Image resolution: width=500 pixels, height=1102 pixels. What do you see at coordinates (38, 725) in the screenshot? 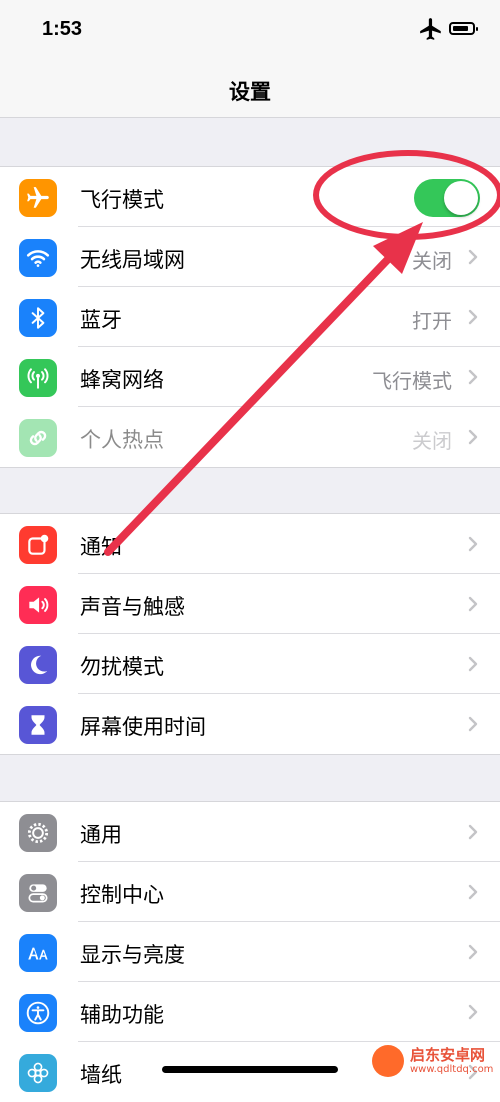
I see `hourglass-icon` at bounding box center [38, 725].